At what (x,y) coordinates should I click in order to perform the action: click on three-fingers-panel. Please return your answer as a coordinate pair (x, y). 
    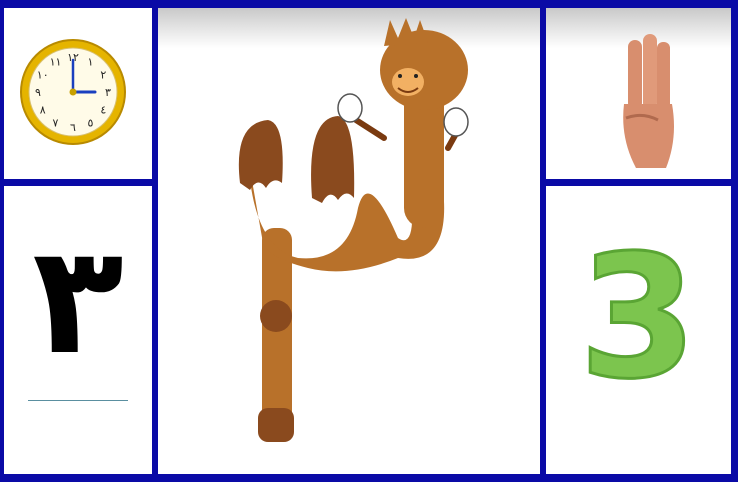
    Looking at the image, I should click on (638, 93).